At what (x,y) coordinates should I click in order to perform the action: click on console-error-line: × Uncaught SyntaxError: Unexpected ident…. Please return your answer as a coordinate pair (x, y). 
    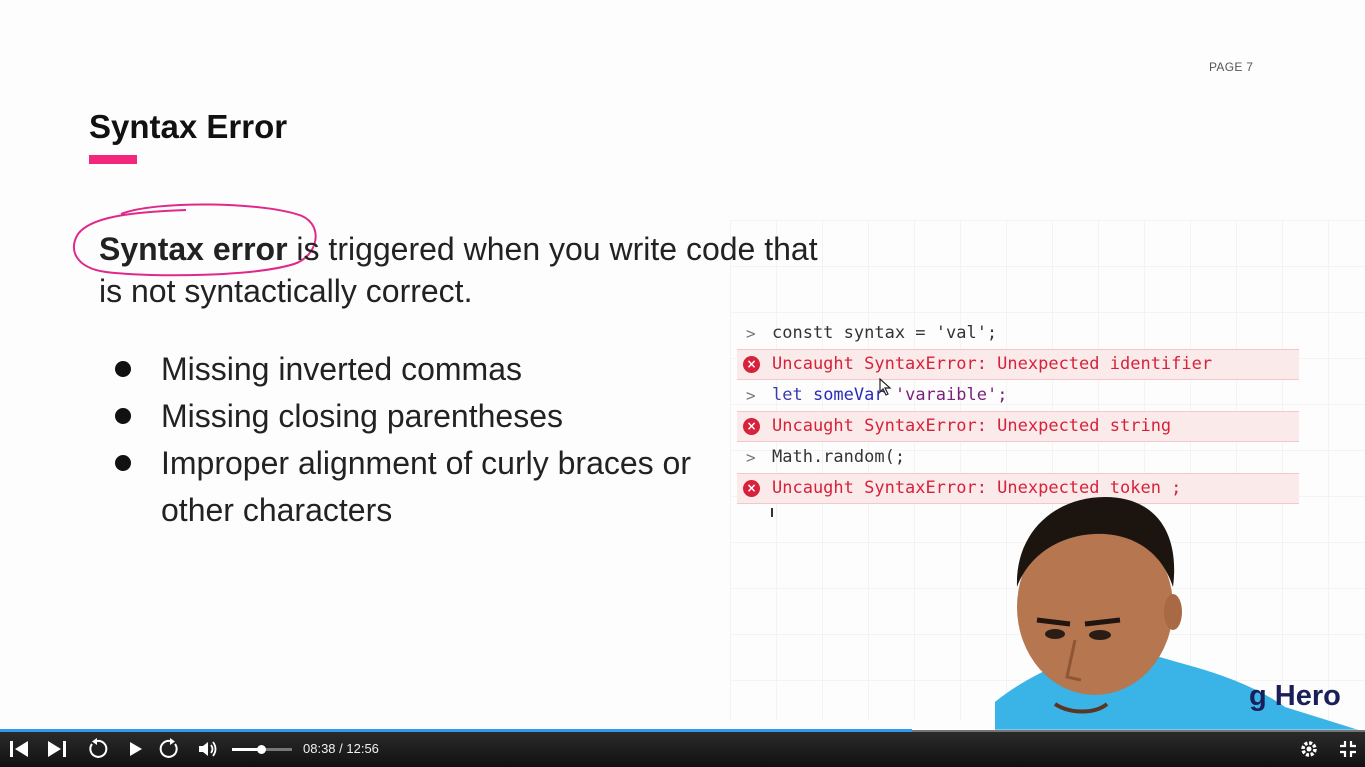
    Looking at the image, I should click on (1018, 364).